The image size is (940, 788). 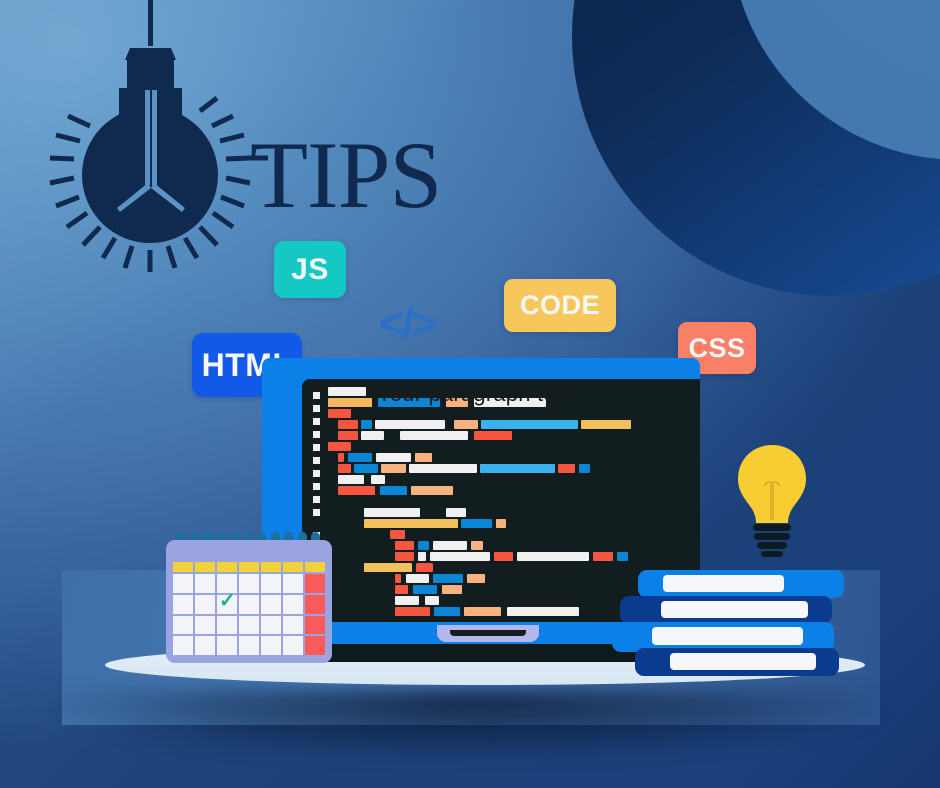 What do you see at coordinates (470, 724) in the screenshot?
I see `desk-shadow` at bounding box center [470, 724].